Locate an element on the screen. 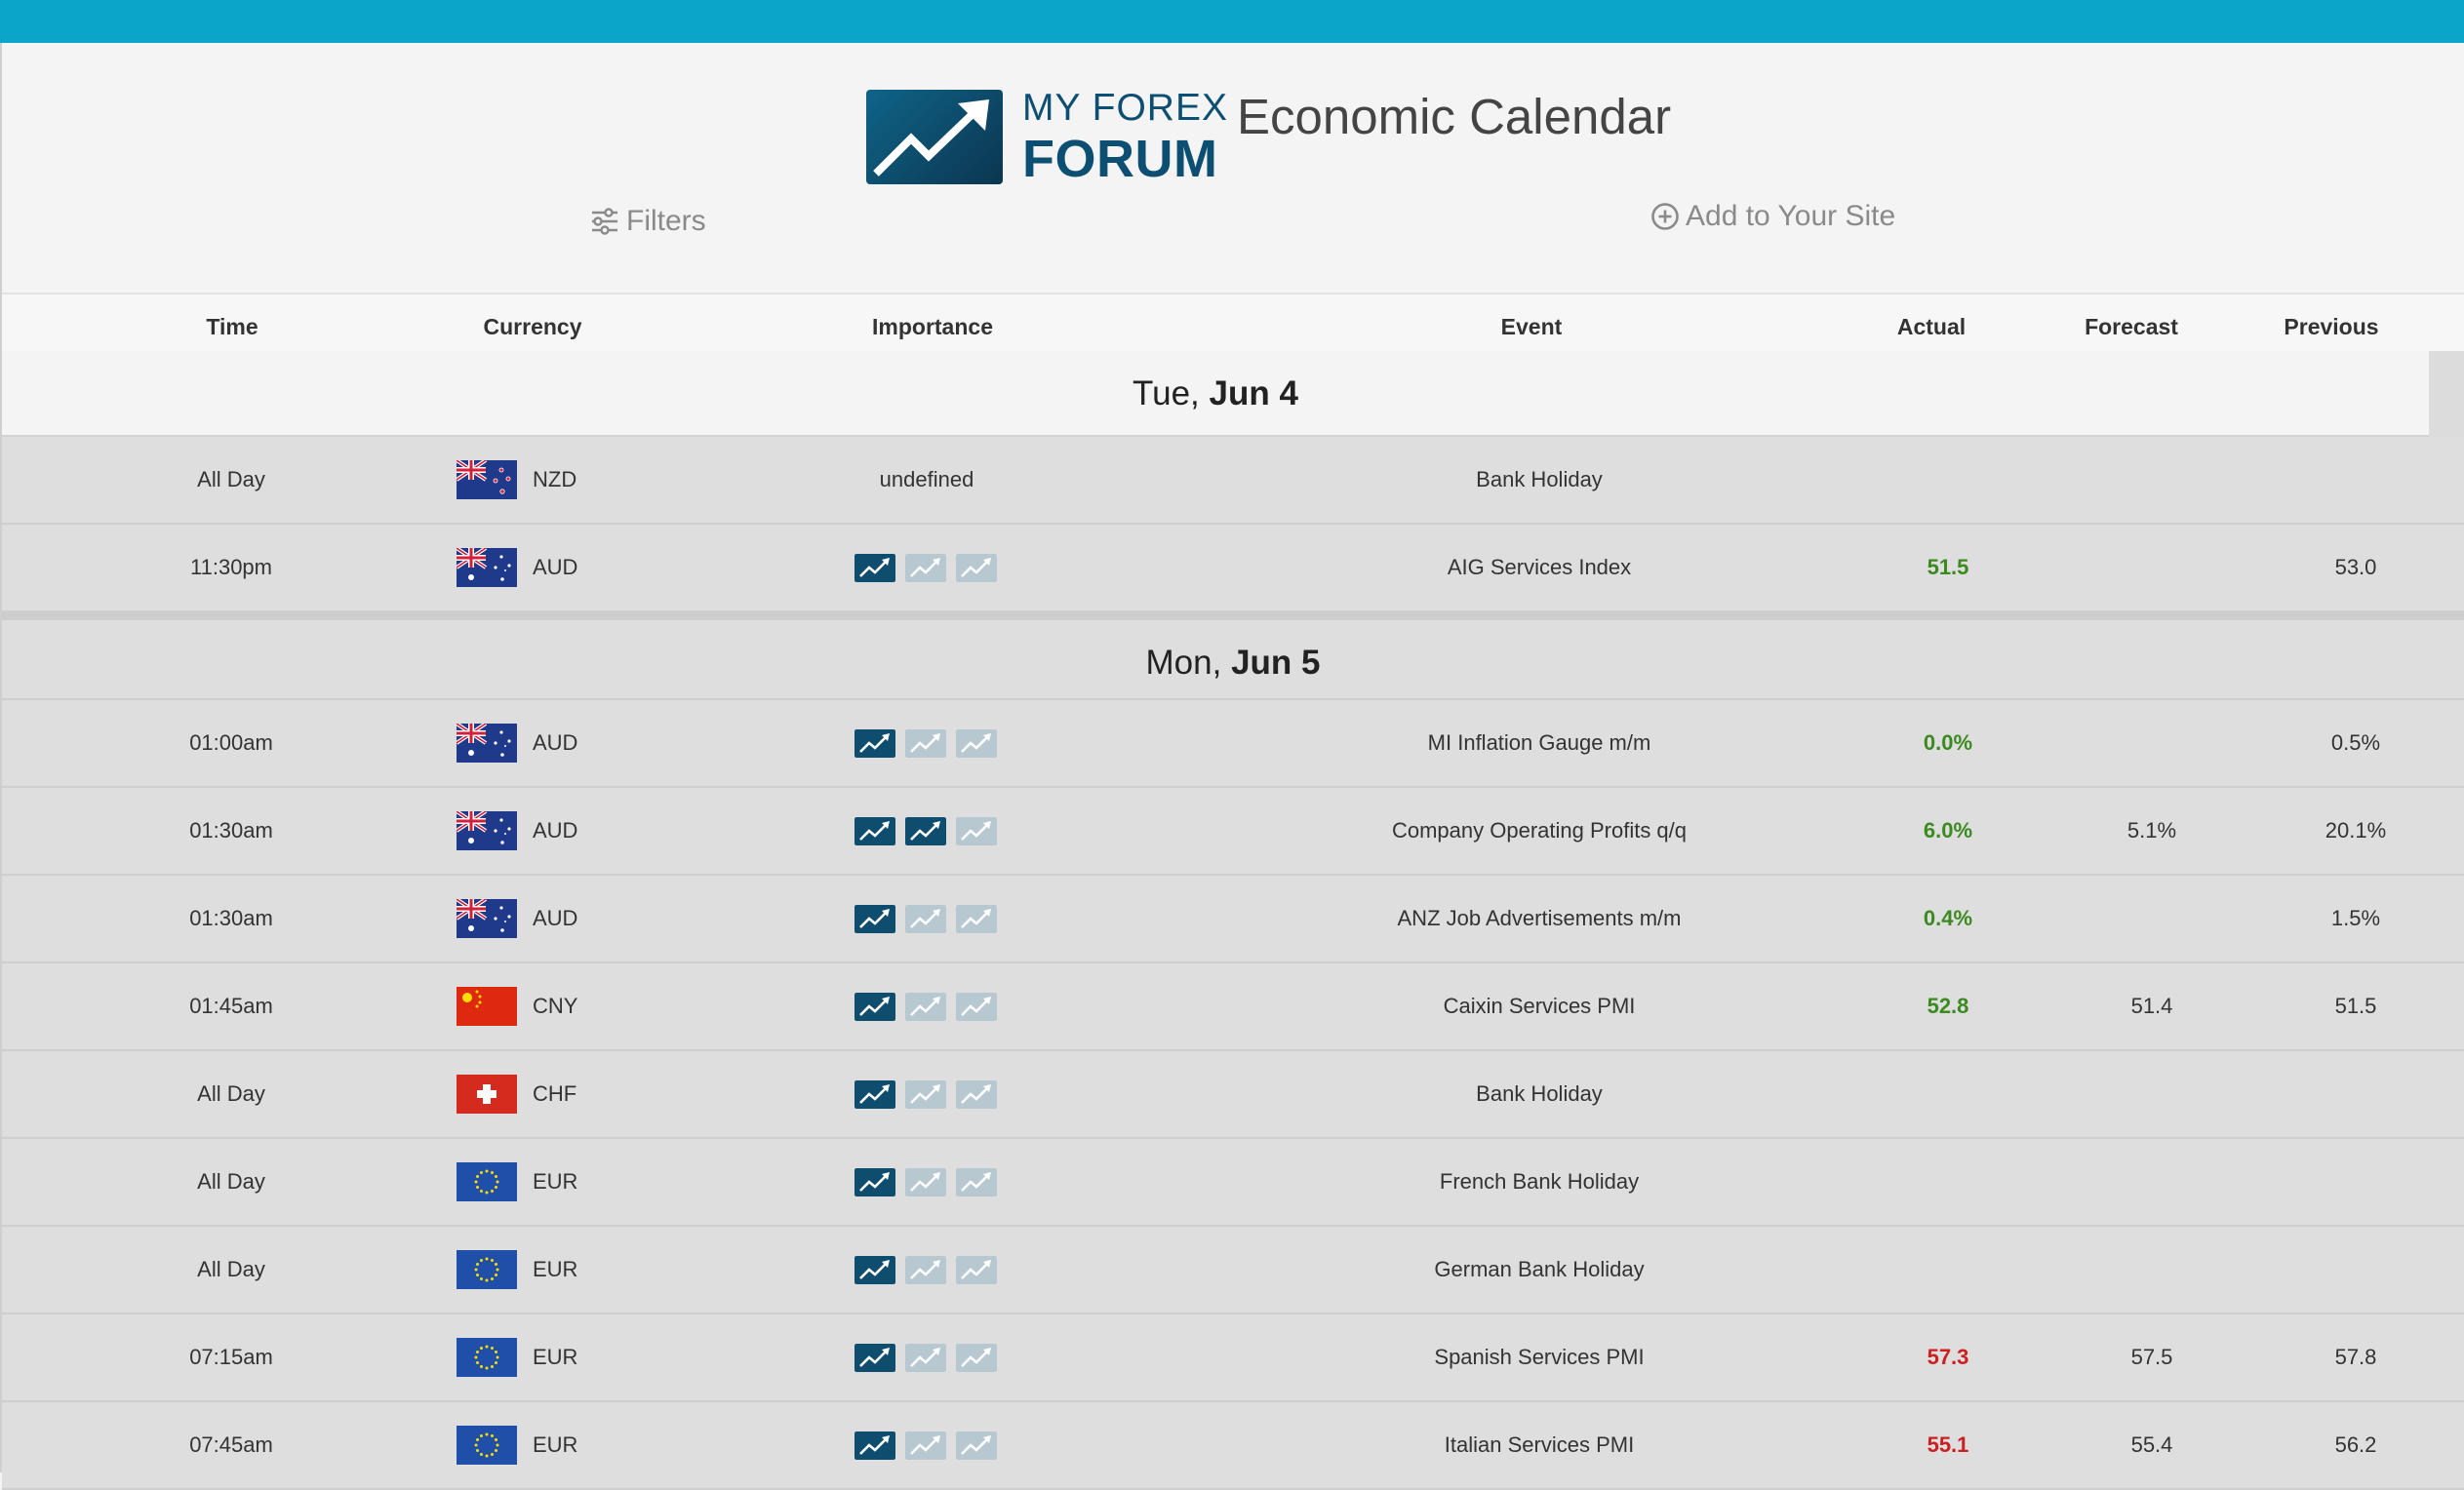 The height and width of the screenshot is (1490, 2464). importance-text: undefined is located at coordinates (926, 479).